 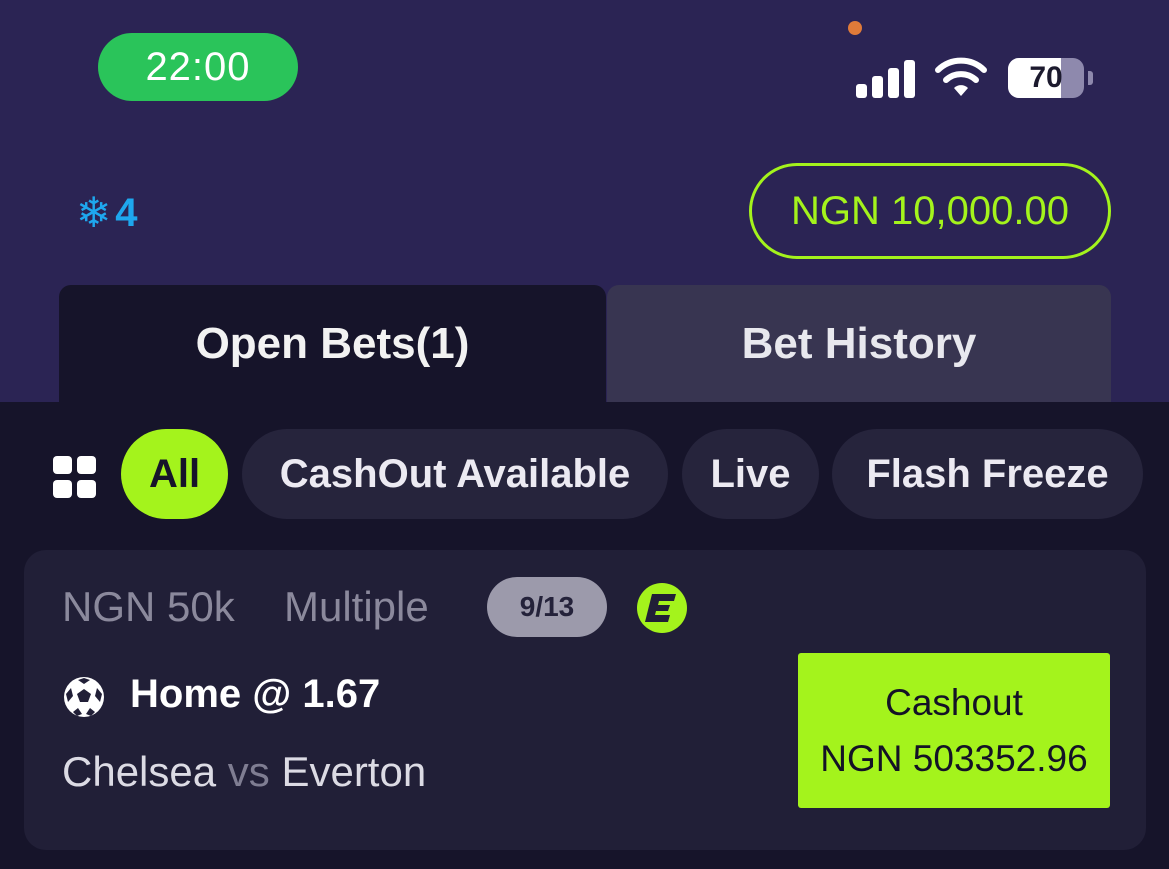 What do you see at coordinates (356, 606) in the screenshot?
I see `bet-type: Multiple` at bounding box center [356, 606].